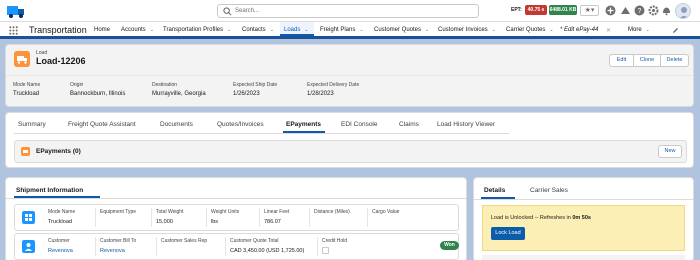 This screenshot has height=260, width=700. What do you see at coordinates (50, 190) in the screenshot?
I see `shipment-information-title: Shipment Information` at bounding box center [50, 190].